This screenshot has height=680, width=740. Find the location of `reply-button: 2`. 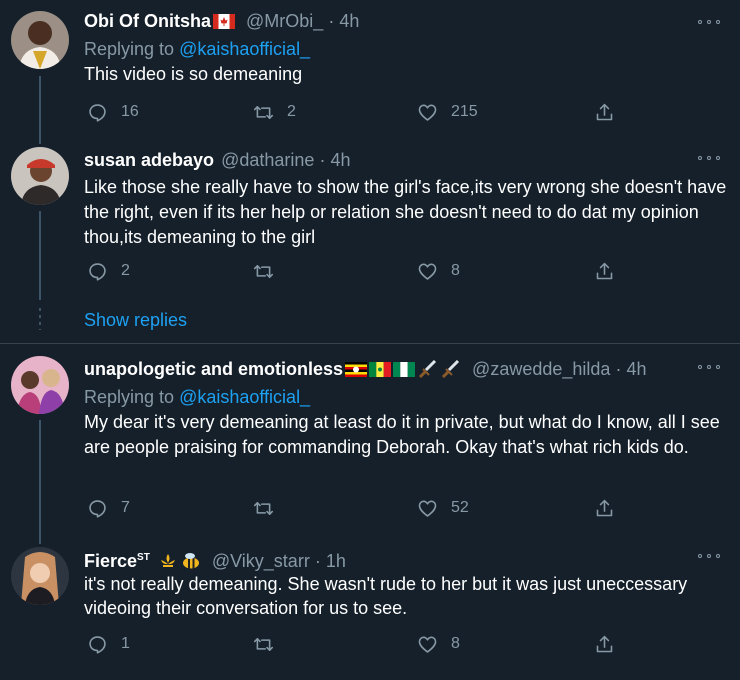

reply-button: 2 is located at coordinates (108, 271).